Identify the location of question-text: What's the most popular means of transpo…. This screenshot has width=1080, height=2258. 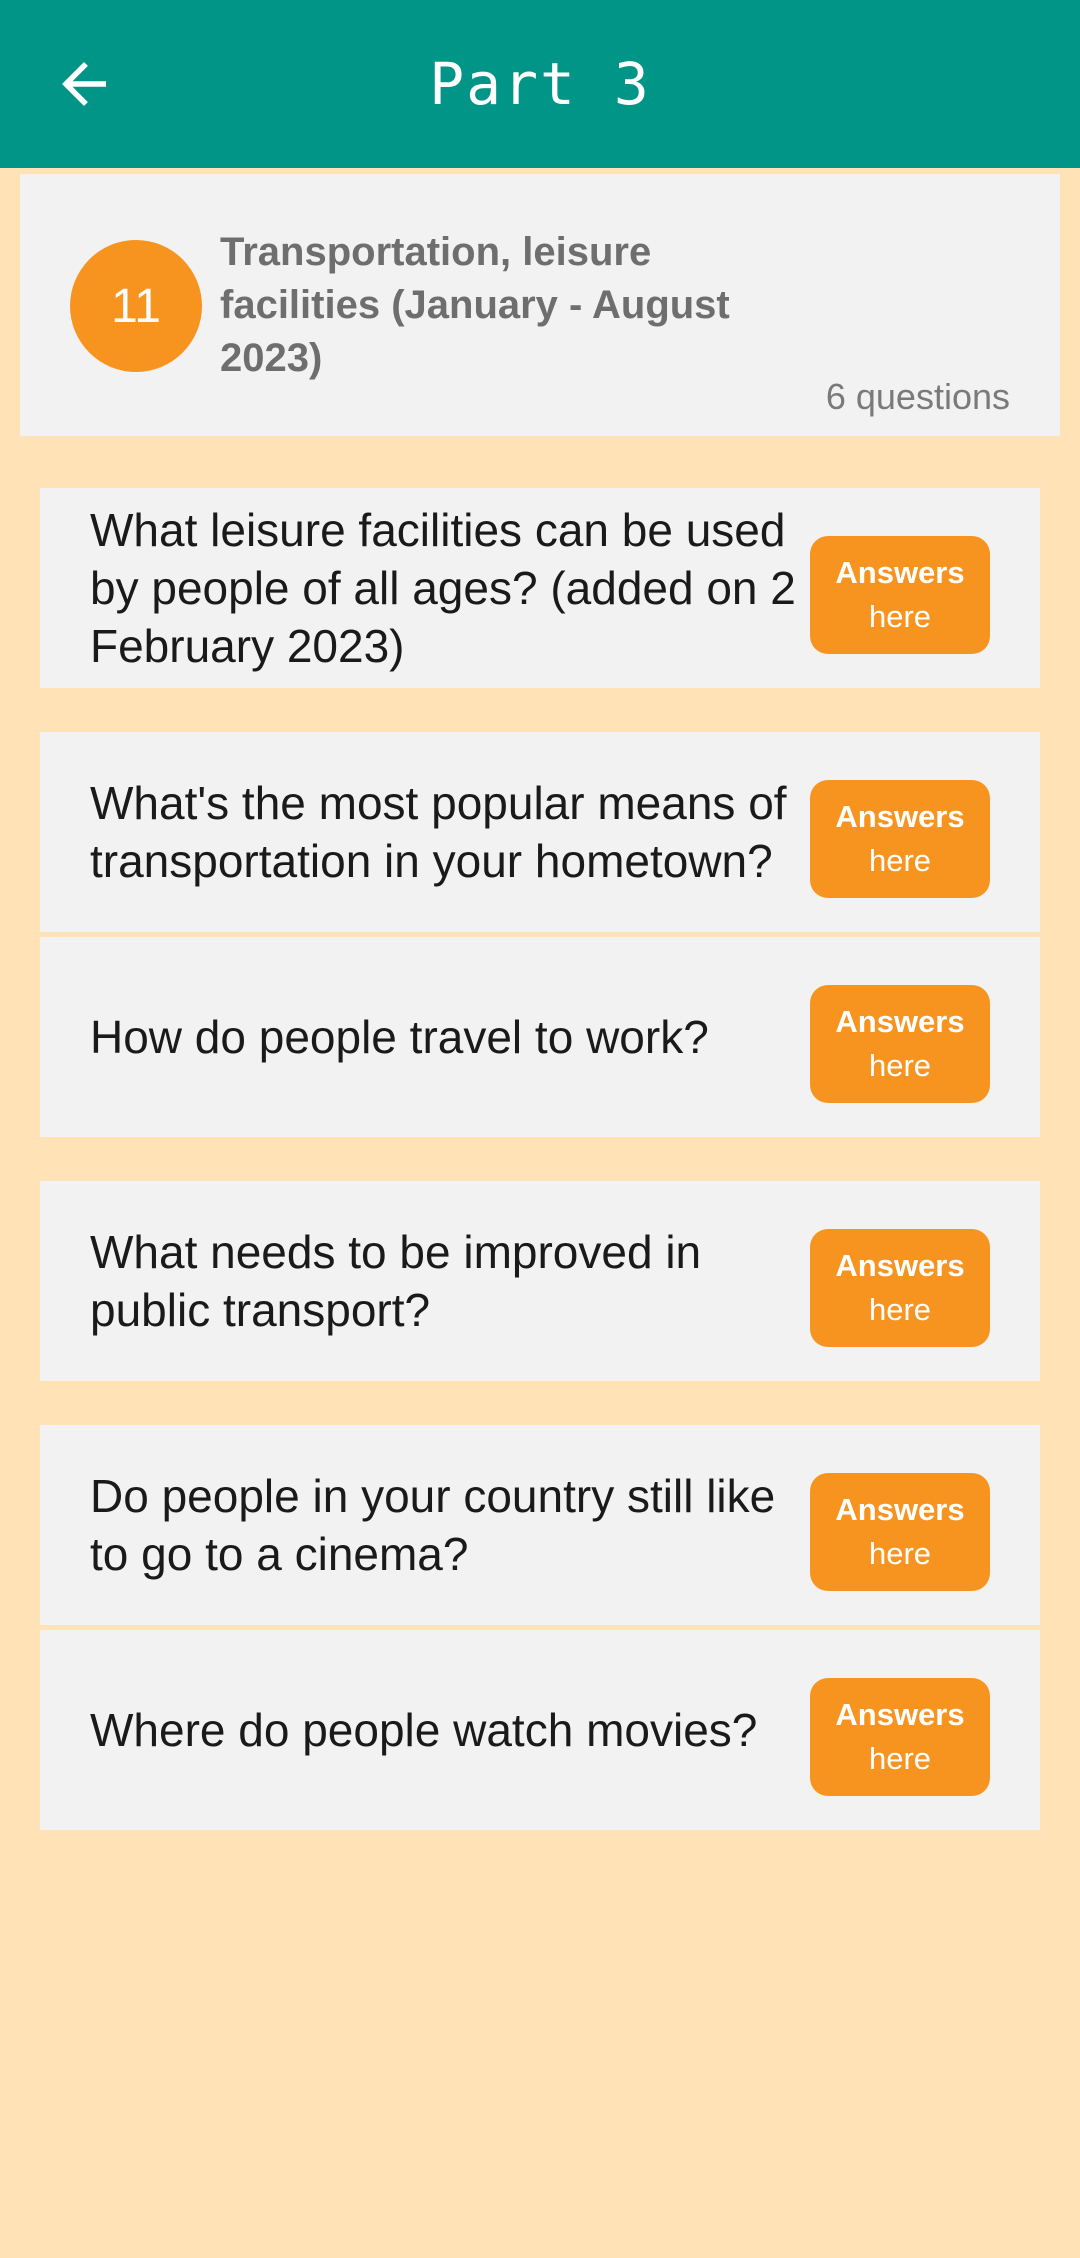
(438, 832).